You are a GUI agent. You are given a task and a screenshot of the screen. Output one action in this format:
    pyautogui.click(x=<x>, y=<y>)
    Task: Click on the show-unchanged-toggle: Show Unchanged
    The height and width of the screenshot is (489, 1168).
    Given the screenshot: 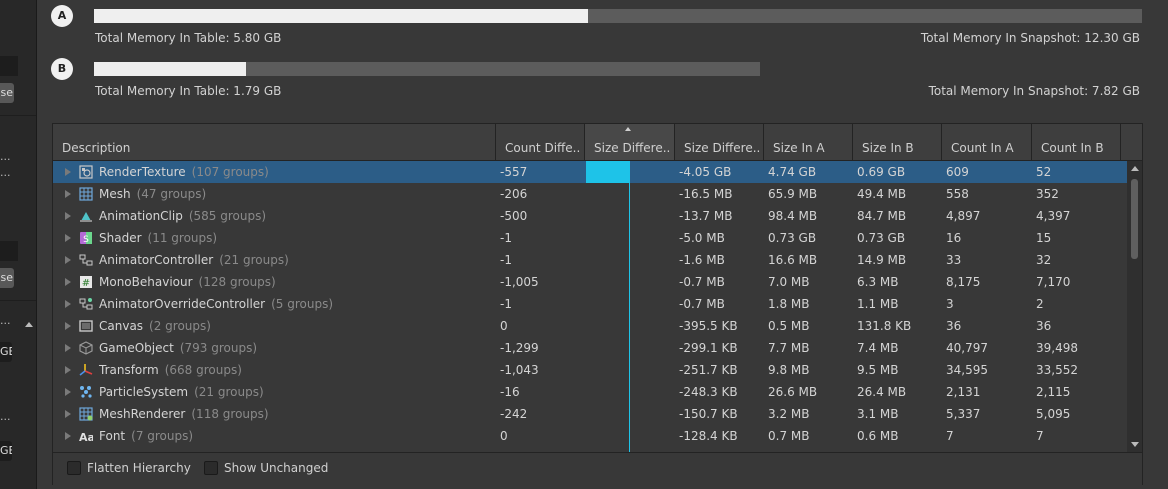 What is the action you would take?
    pyautogui.click(x=266, y=468)
    